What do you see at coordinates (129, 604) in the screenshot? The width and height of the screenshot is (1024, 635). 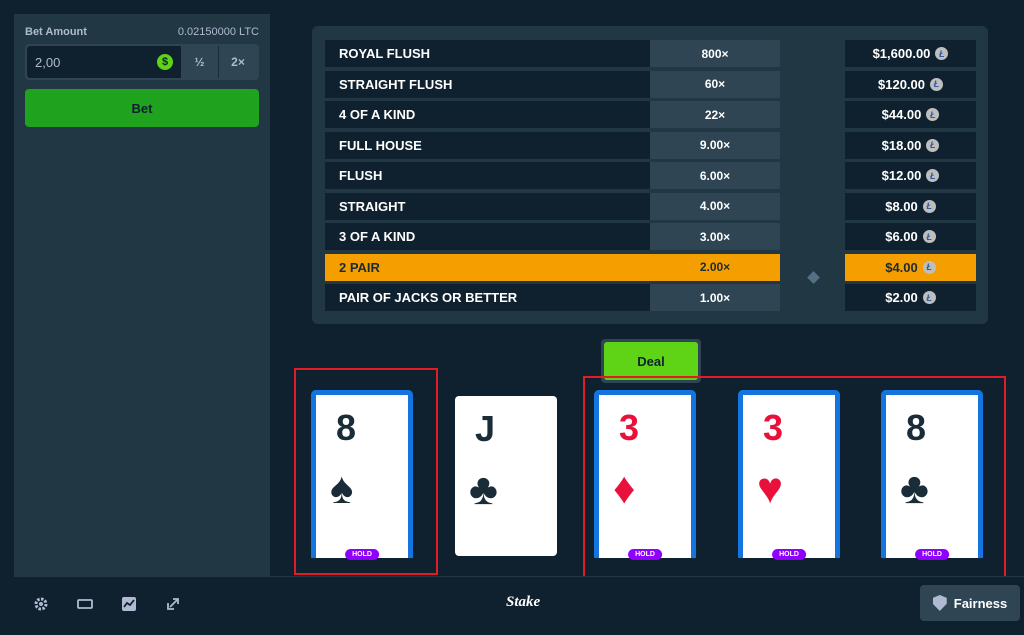 I see `stats-icon` at bounding box center [129, 604].